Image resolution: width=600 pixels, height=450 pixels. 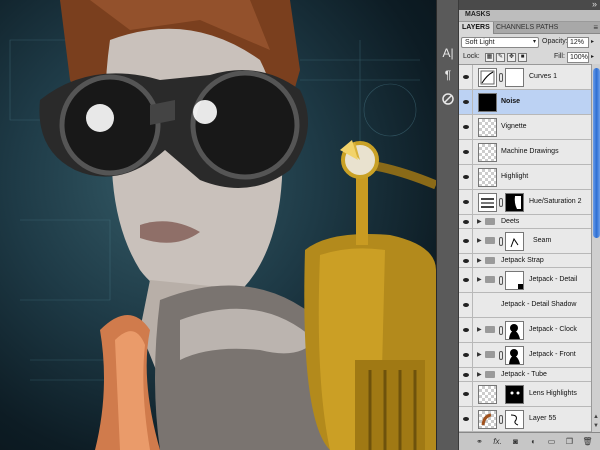 I want to click on fill-field: 100% ▸, so click(x=580, y=57).